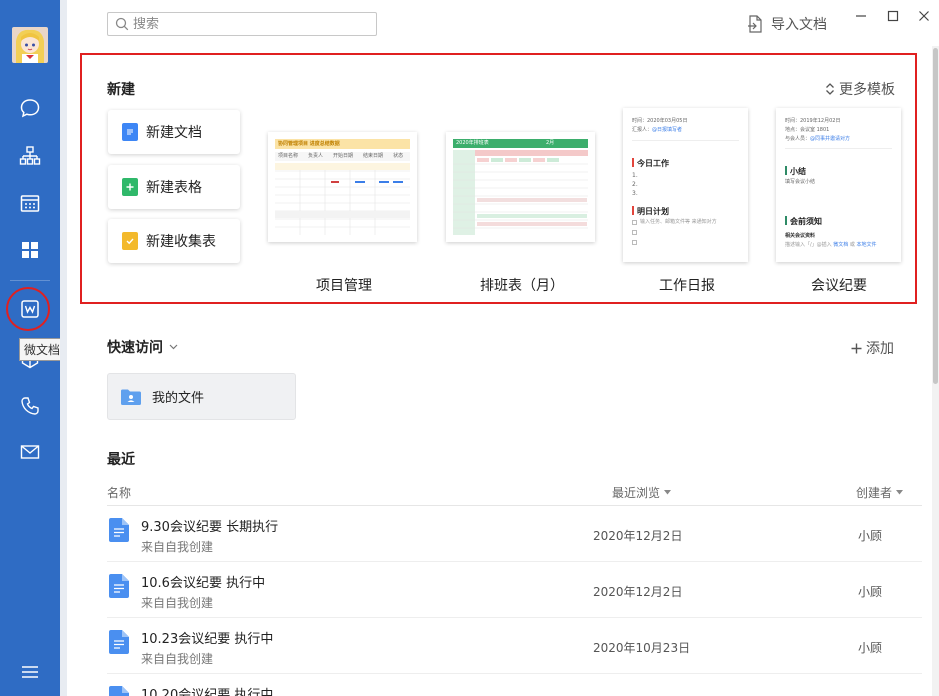 This screenshot has height=696, width=939. I want to click on highlight-circle, so click(28, 309).